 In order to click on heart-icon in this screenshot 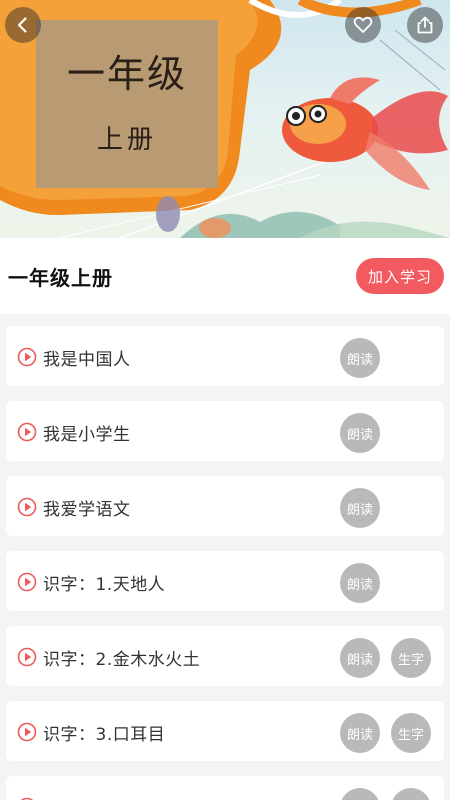, I will do `click(363, 24)`.